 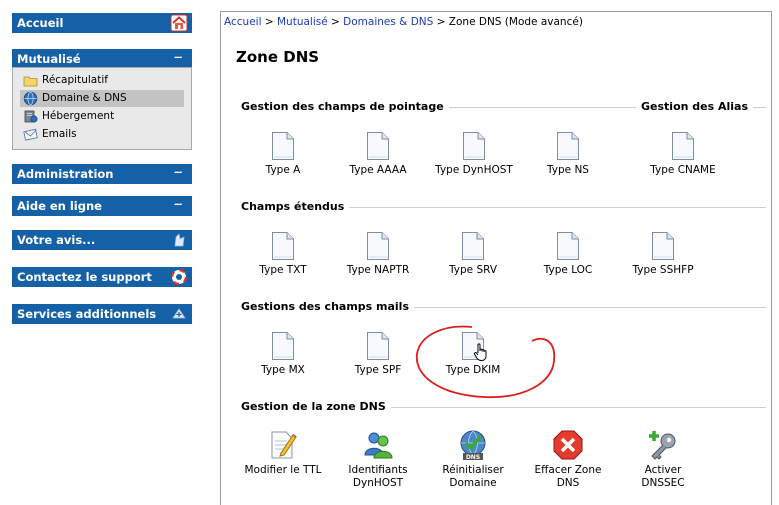 I want to click on dns-globe-check-icon: DNS, so click(x=473, y=445).